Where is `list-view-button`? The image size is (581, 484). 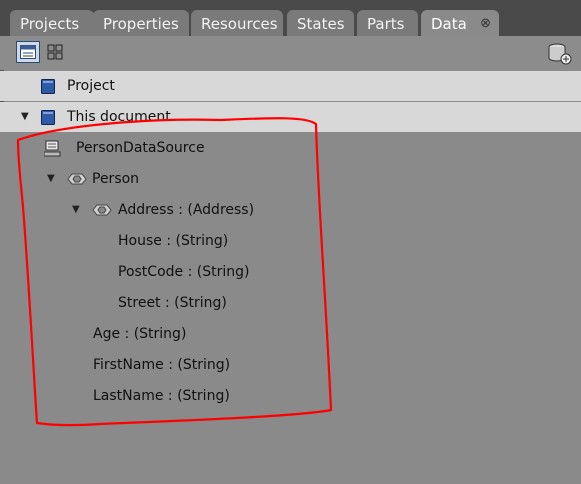 list-view-button is located at coordinates (28, 52).